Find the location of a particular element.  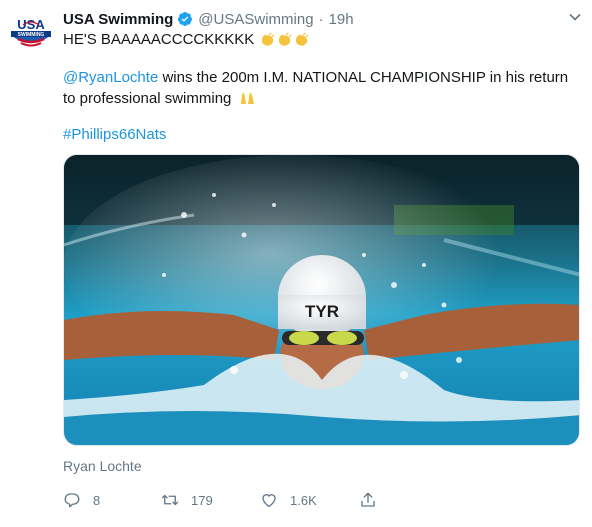

usa-swimming-logo: USA SWIMMING is located at coordinates (31, 34).